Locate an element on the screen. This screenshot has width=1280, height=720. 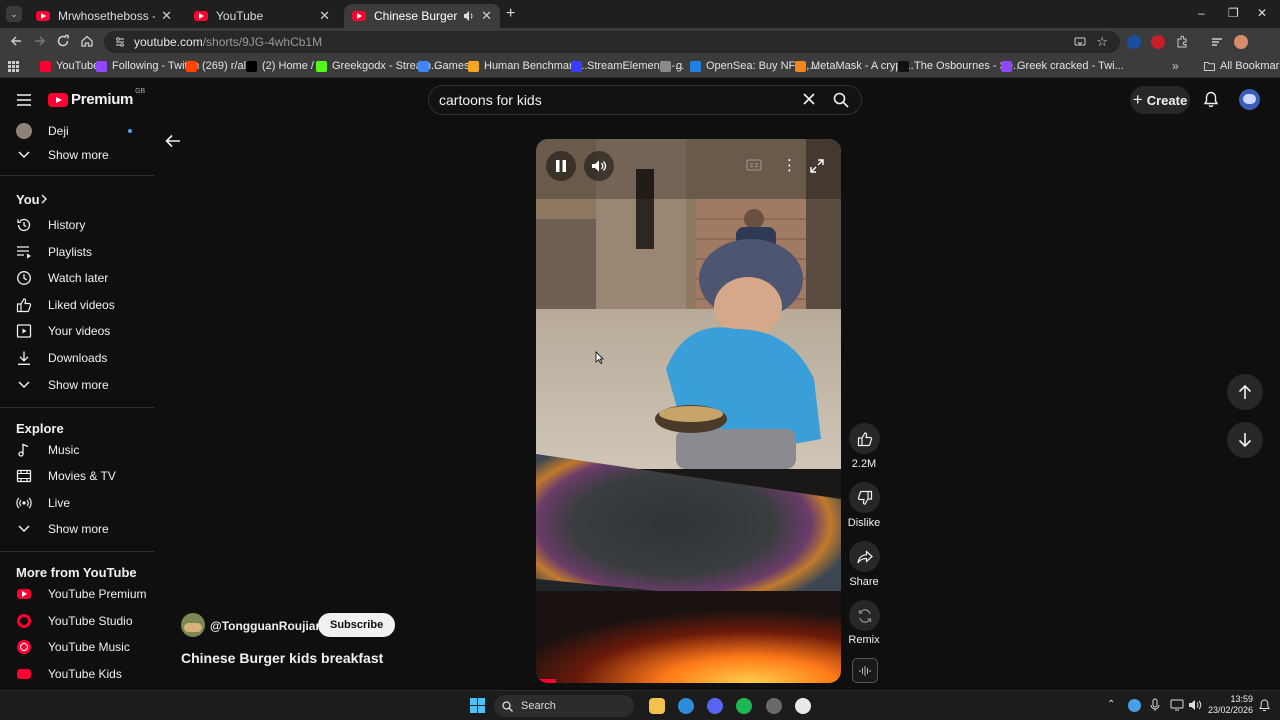
show-hidden-icons-icon: ⌃ is located at coordinates (1111, 704).